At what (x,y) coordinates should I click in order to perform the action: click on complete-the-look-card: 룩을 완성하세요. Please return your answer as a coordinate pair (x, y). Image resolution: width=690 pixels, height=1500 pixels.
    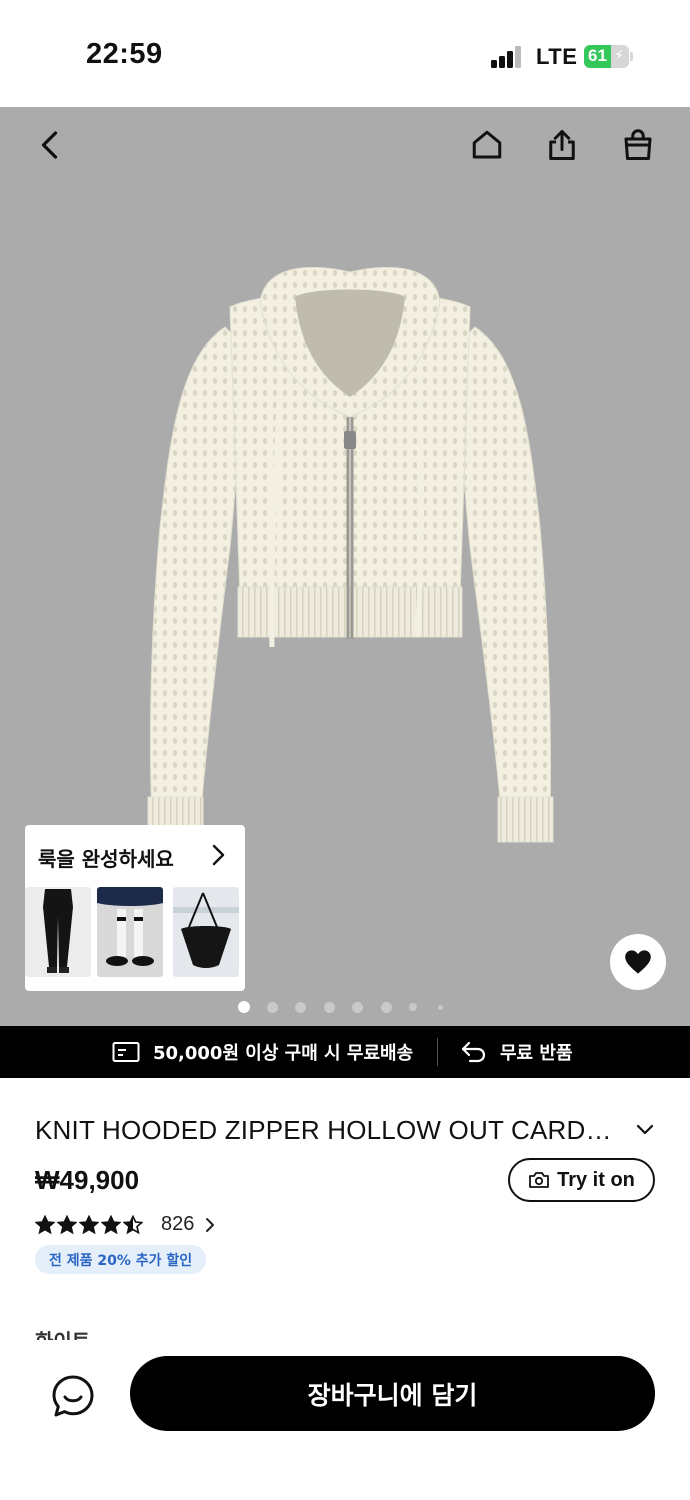
    Looking at the image, I should click on (135, 908).